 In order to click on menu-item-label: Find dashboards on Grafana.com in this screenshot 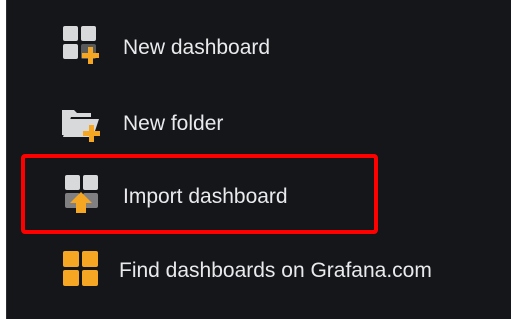, I will do `click(275, 270)`.